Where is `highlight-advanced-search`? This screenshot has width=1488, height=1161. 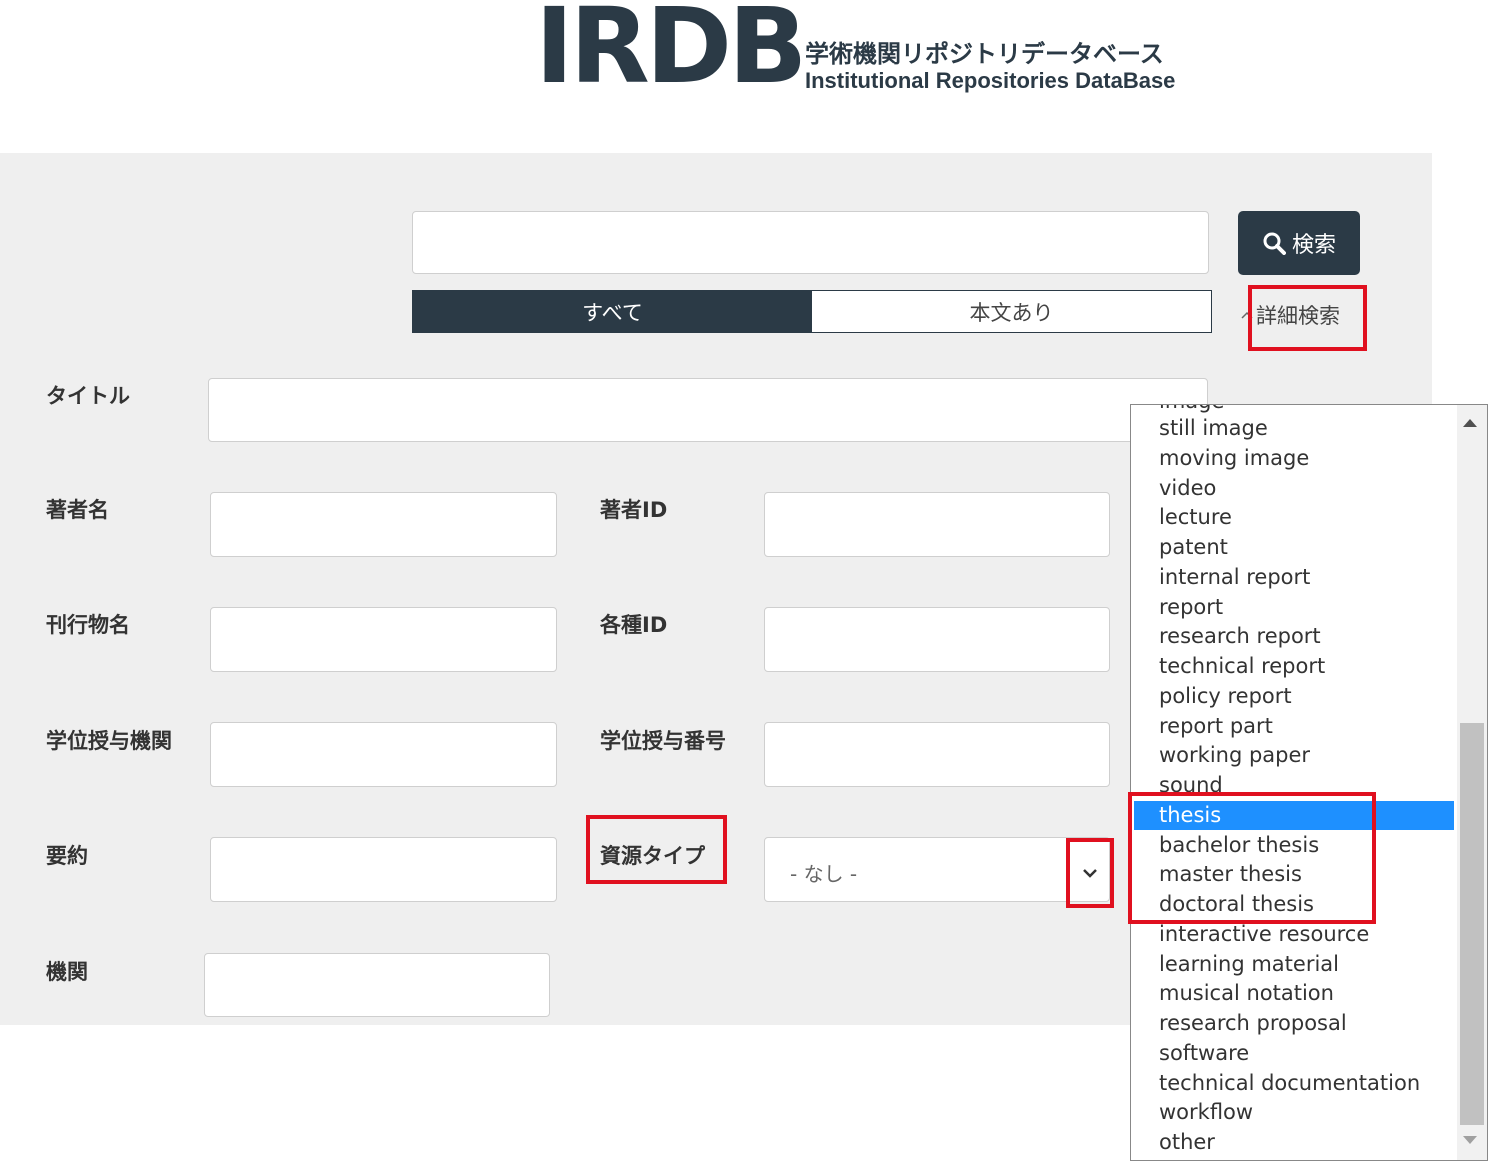
highlight-advanced-search is located at coordinates (1307, 318).